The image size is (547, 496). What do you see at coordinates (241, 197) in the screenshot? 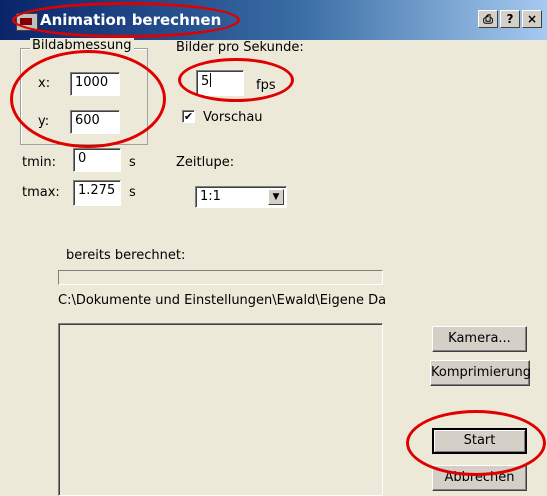
I see `slowmotion-select: 1:1 ▼` at bounding box center [241, 197].